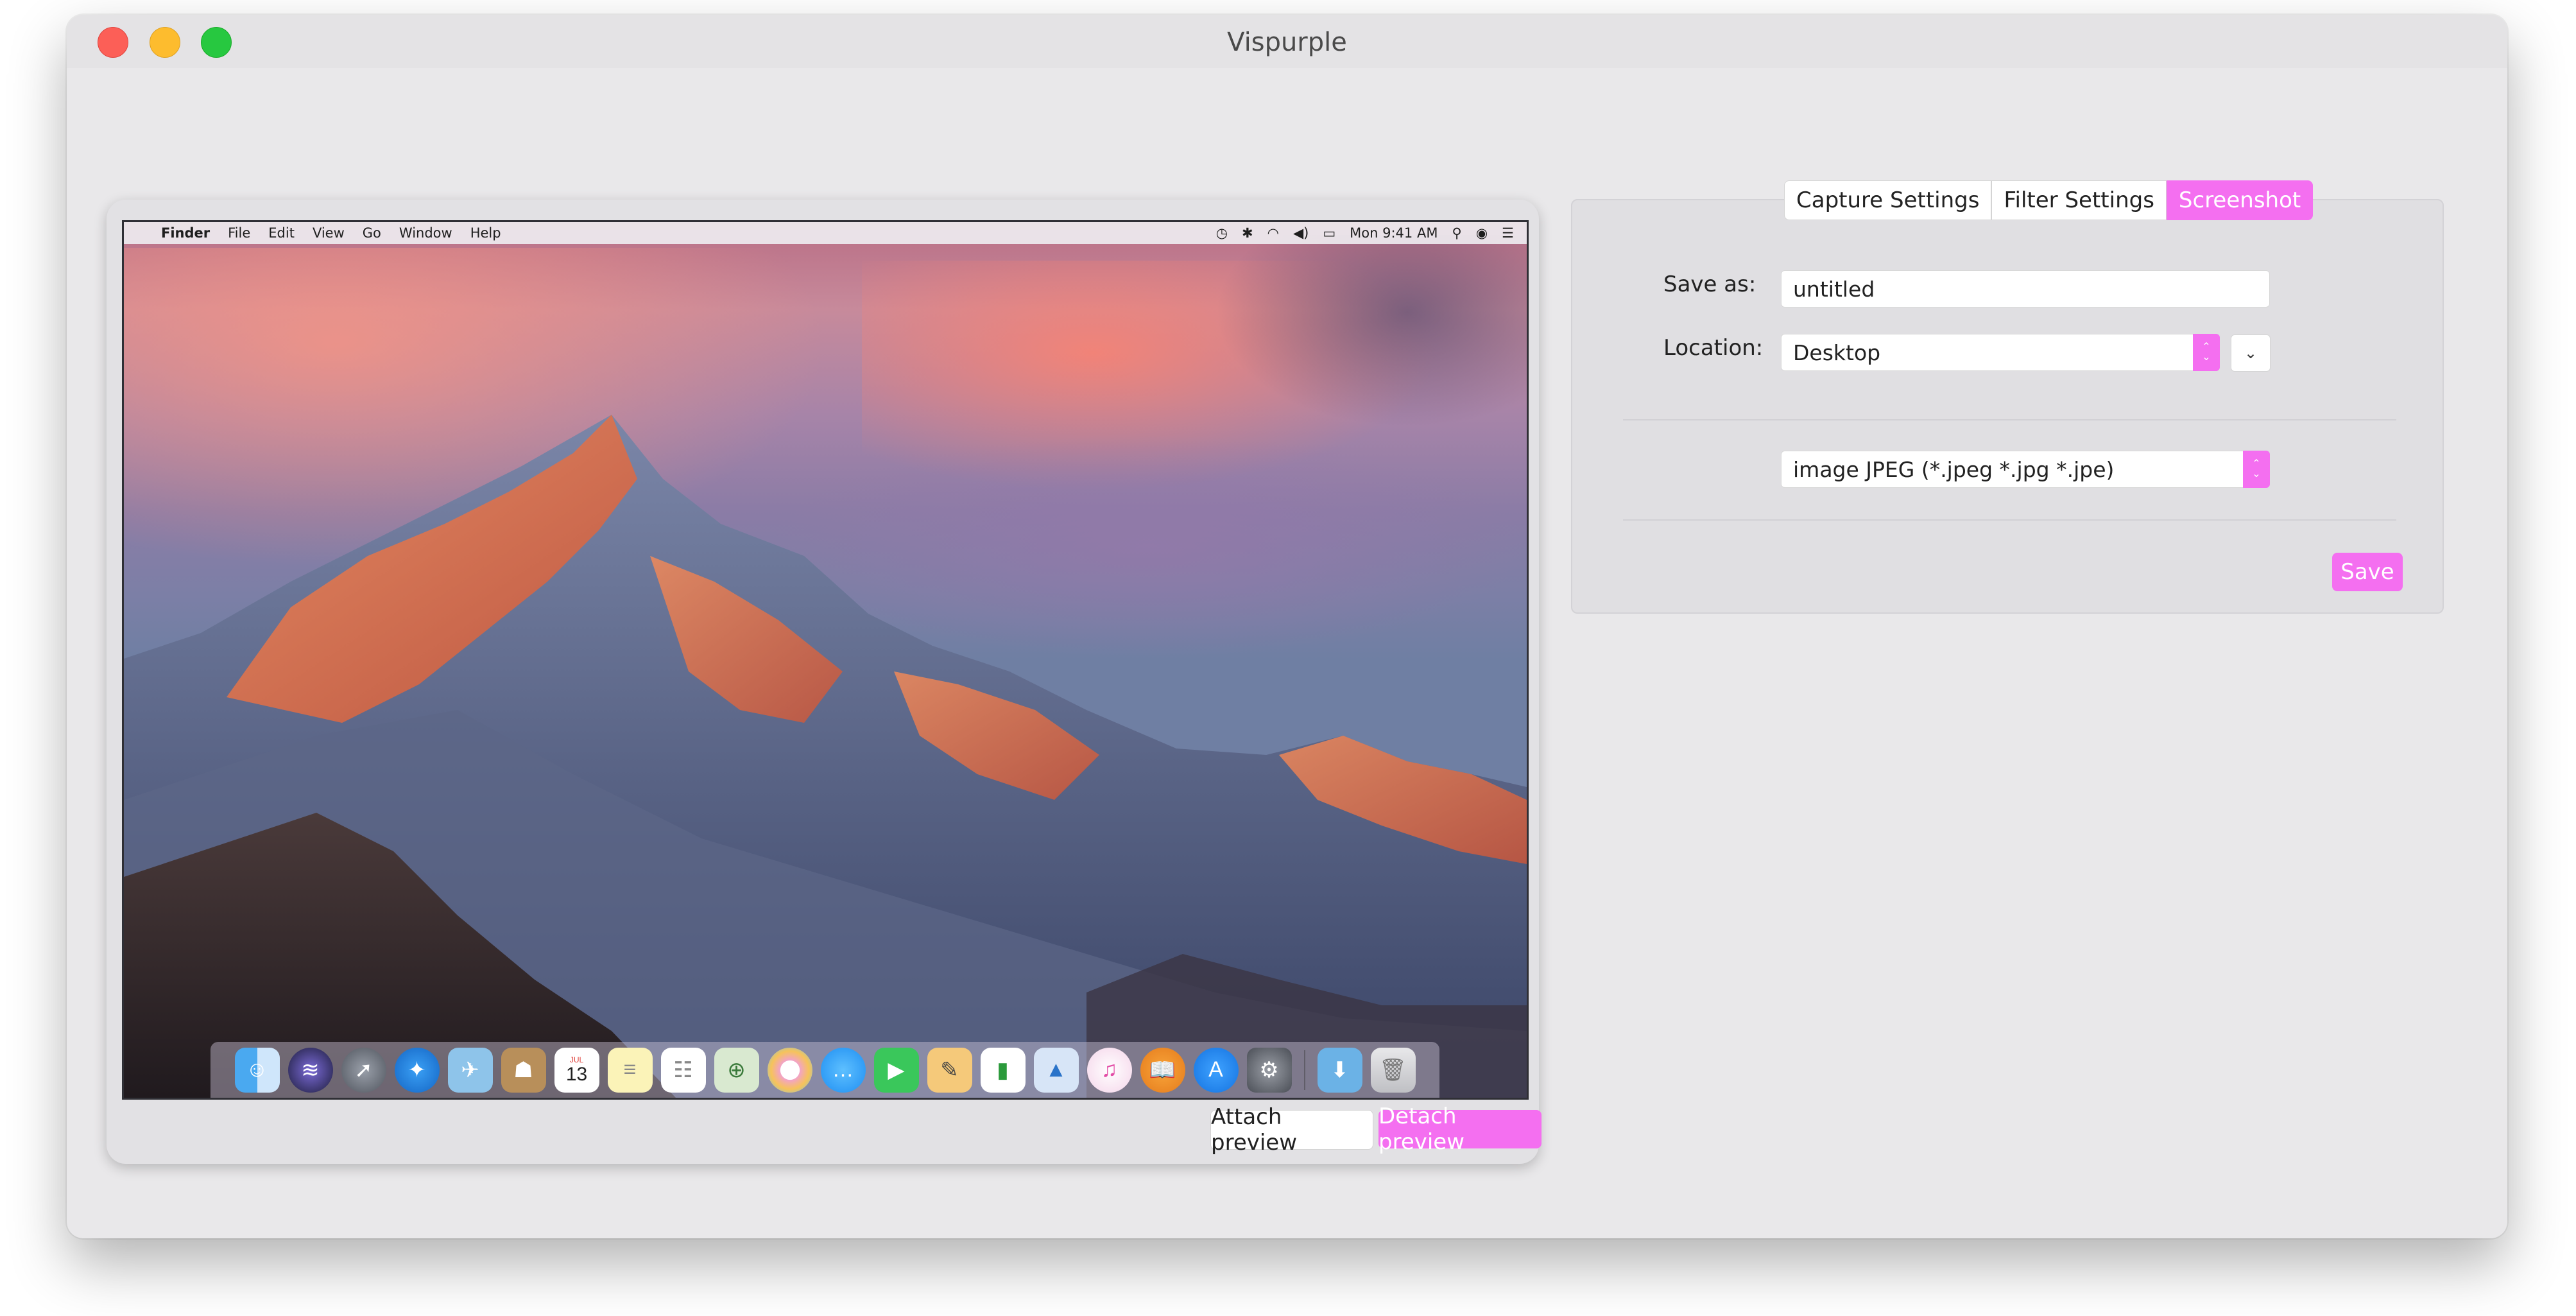 The width and height of the screenshot is (2576, 1316). I want to click on menu-view: View, so click(328, 233).